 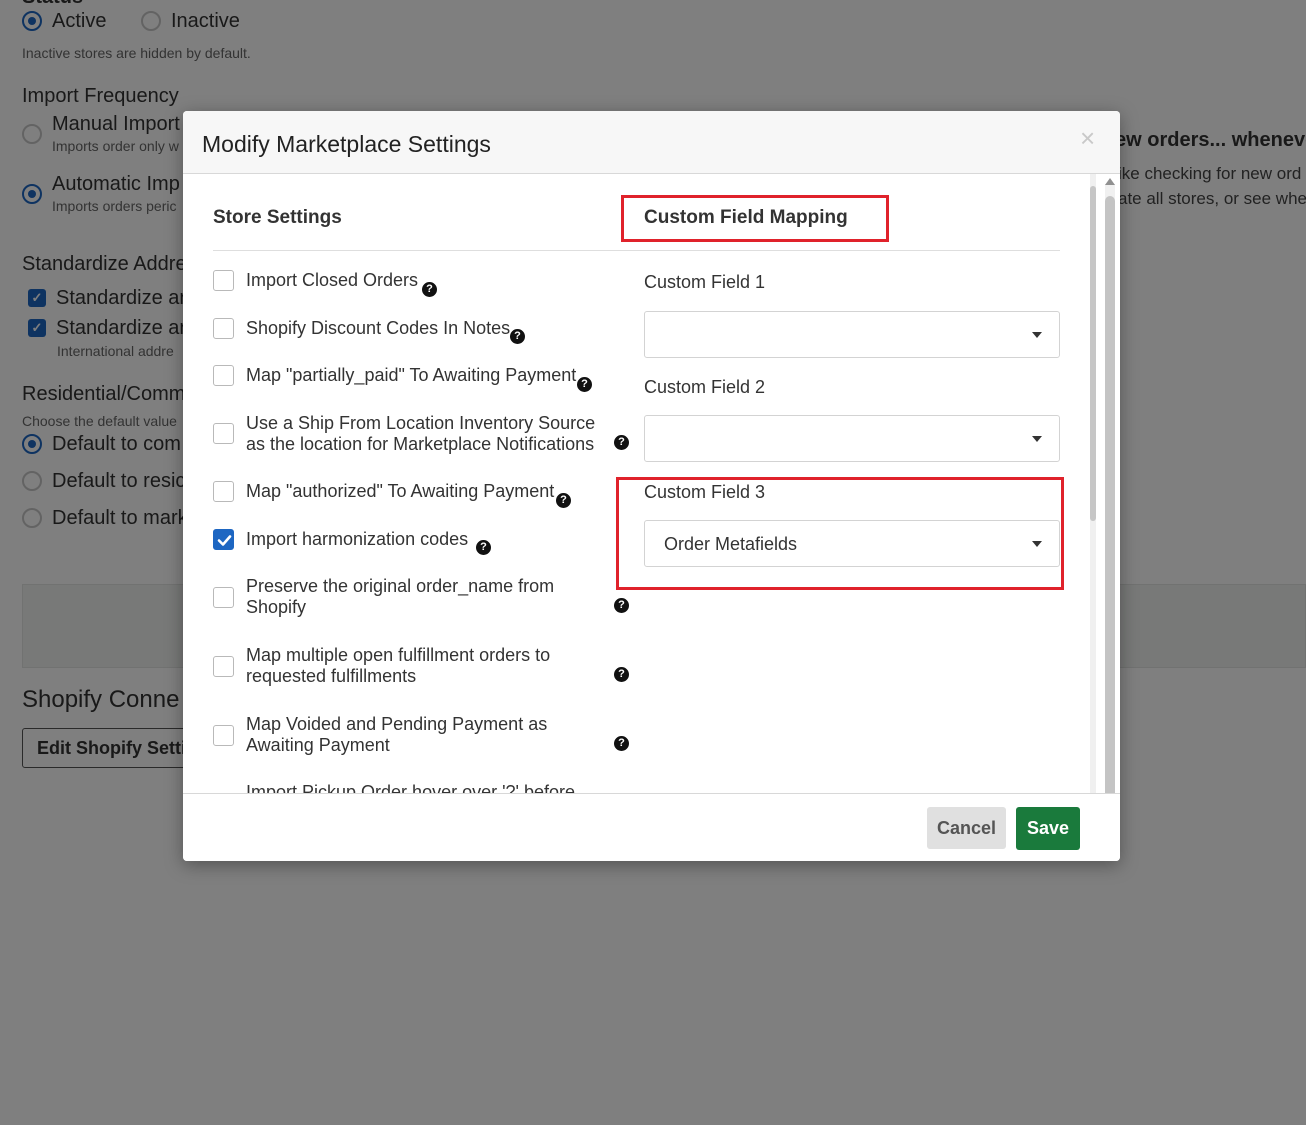 I want to click on save-button: Save, so click(x=1048, y=828).